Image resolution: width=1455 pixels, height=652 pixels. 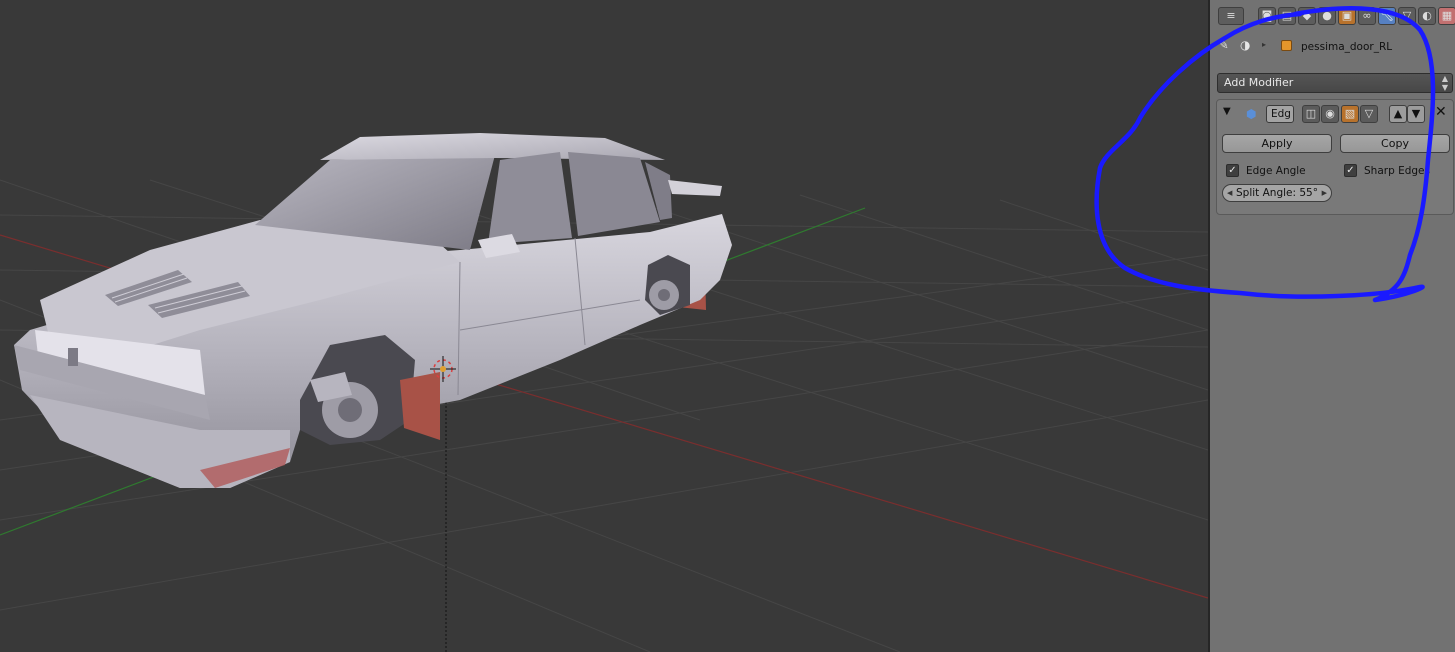 What do you see at coordinates (1335, 83) in the screenshot?
I see `add-modifier-dropdown: Add Modifier ▲ ▼` at bounding box center [1335, 83].